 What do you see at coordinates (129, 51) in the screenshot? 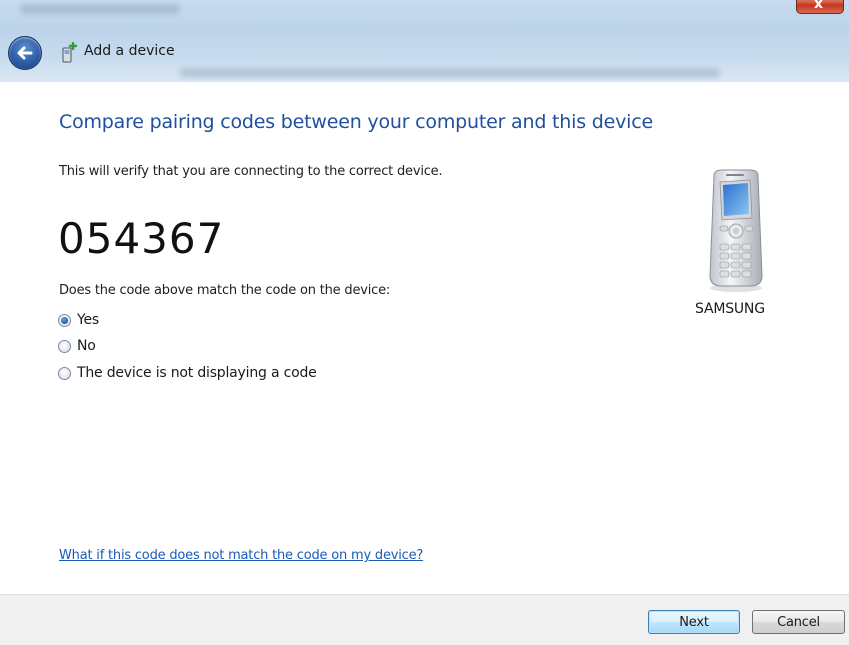
I see `window-title: Add a device` at bounding box center [129, 51].